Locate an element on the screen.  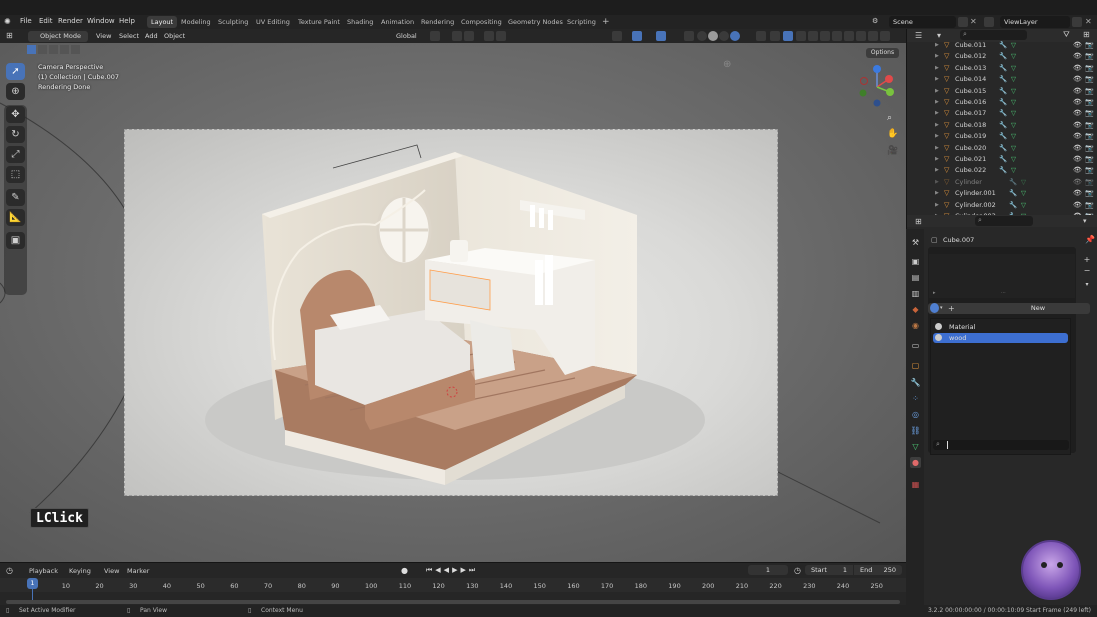
expand-icon: ▸ is located at coordinates (934, 293).